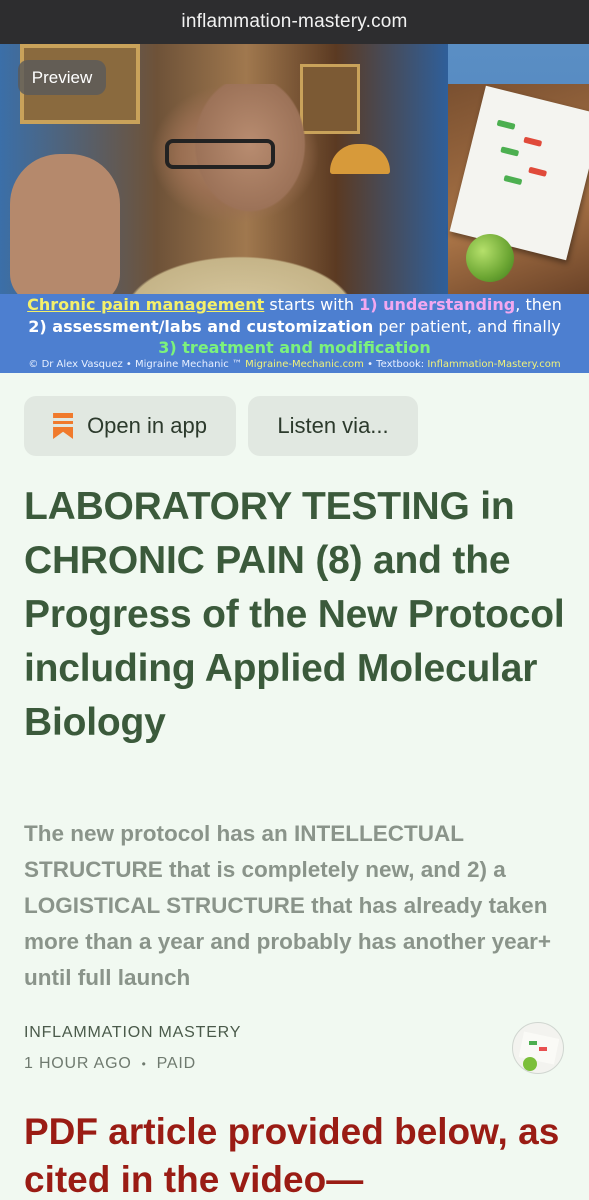 The height and width of the screenshot is (1200, 589). What do you see at coordinates (312, 304) in the screenshot?
I see `caption-text: starts with` at bounding box center [312, 304].